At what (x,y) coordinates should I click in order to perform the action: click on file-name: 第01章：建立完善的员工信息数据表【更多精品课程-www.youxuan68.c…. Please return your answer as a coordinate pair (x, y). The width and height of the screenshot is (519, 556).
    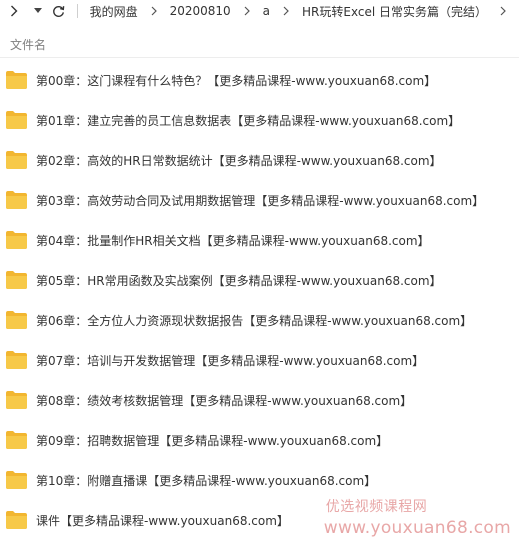
    Looking at the image, I should click on (248, 120).